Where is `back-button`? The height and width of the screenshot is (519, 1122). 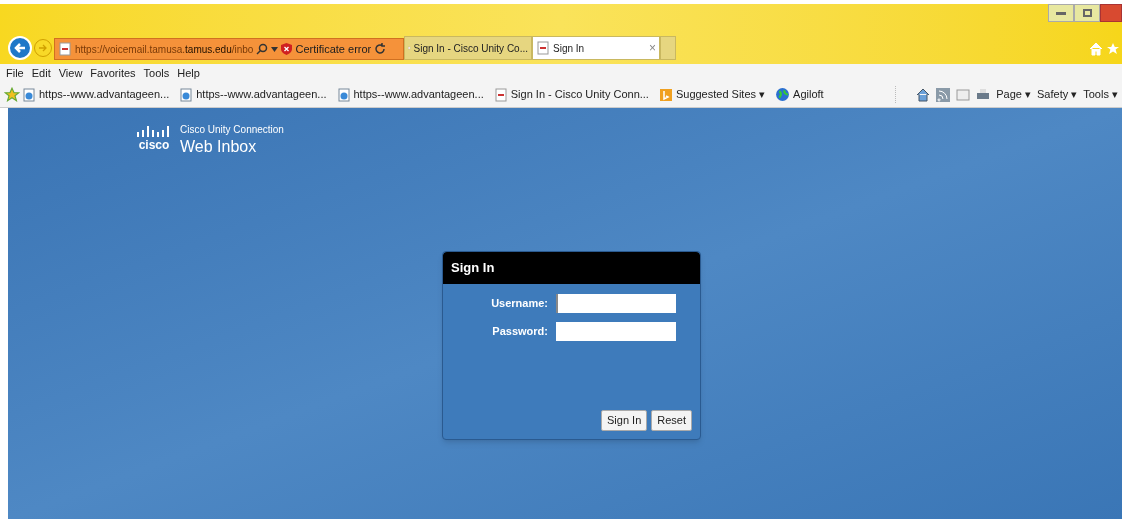 back-button is located at coordinates (20, 48).